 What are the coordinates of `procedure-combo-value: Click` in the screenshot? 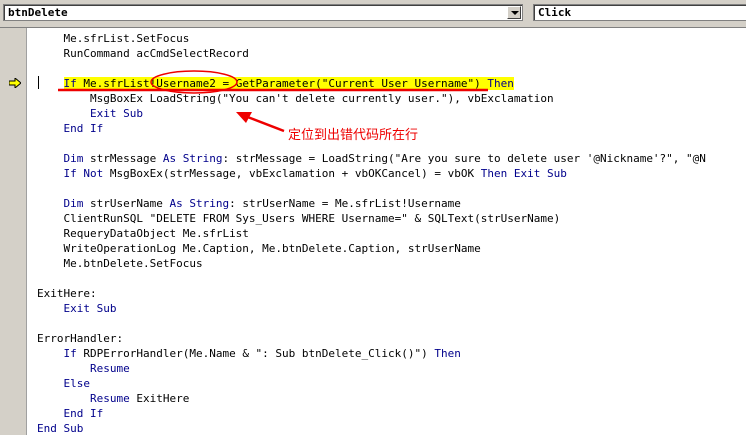 It's located at (555, 12).